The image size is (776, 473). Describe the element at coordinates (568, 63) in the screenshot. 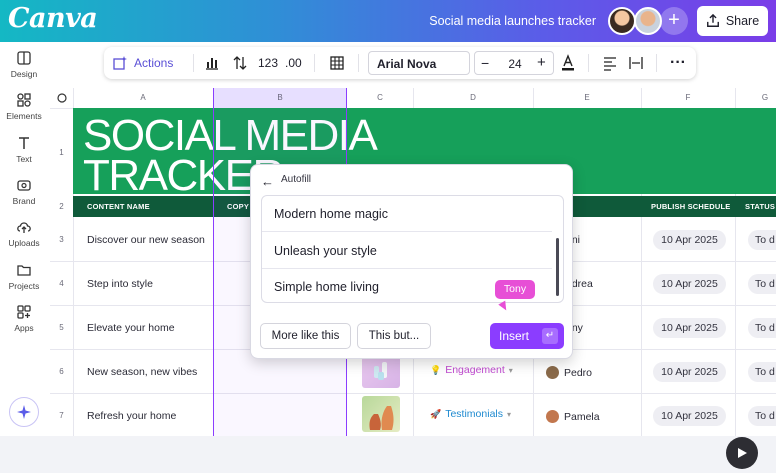

I see `text-color-button` at that location.